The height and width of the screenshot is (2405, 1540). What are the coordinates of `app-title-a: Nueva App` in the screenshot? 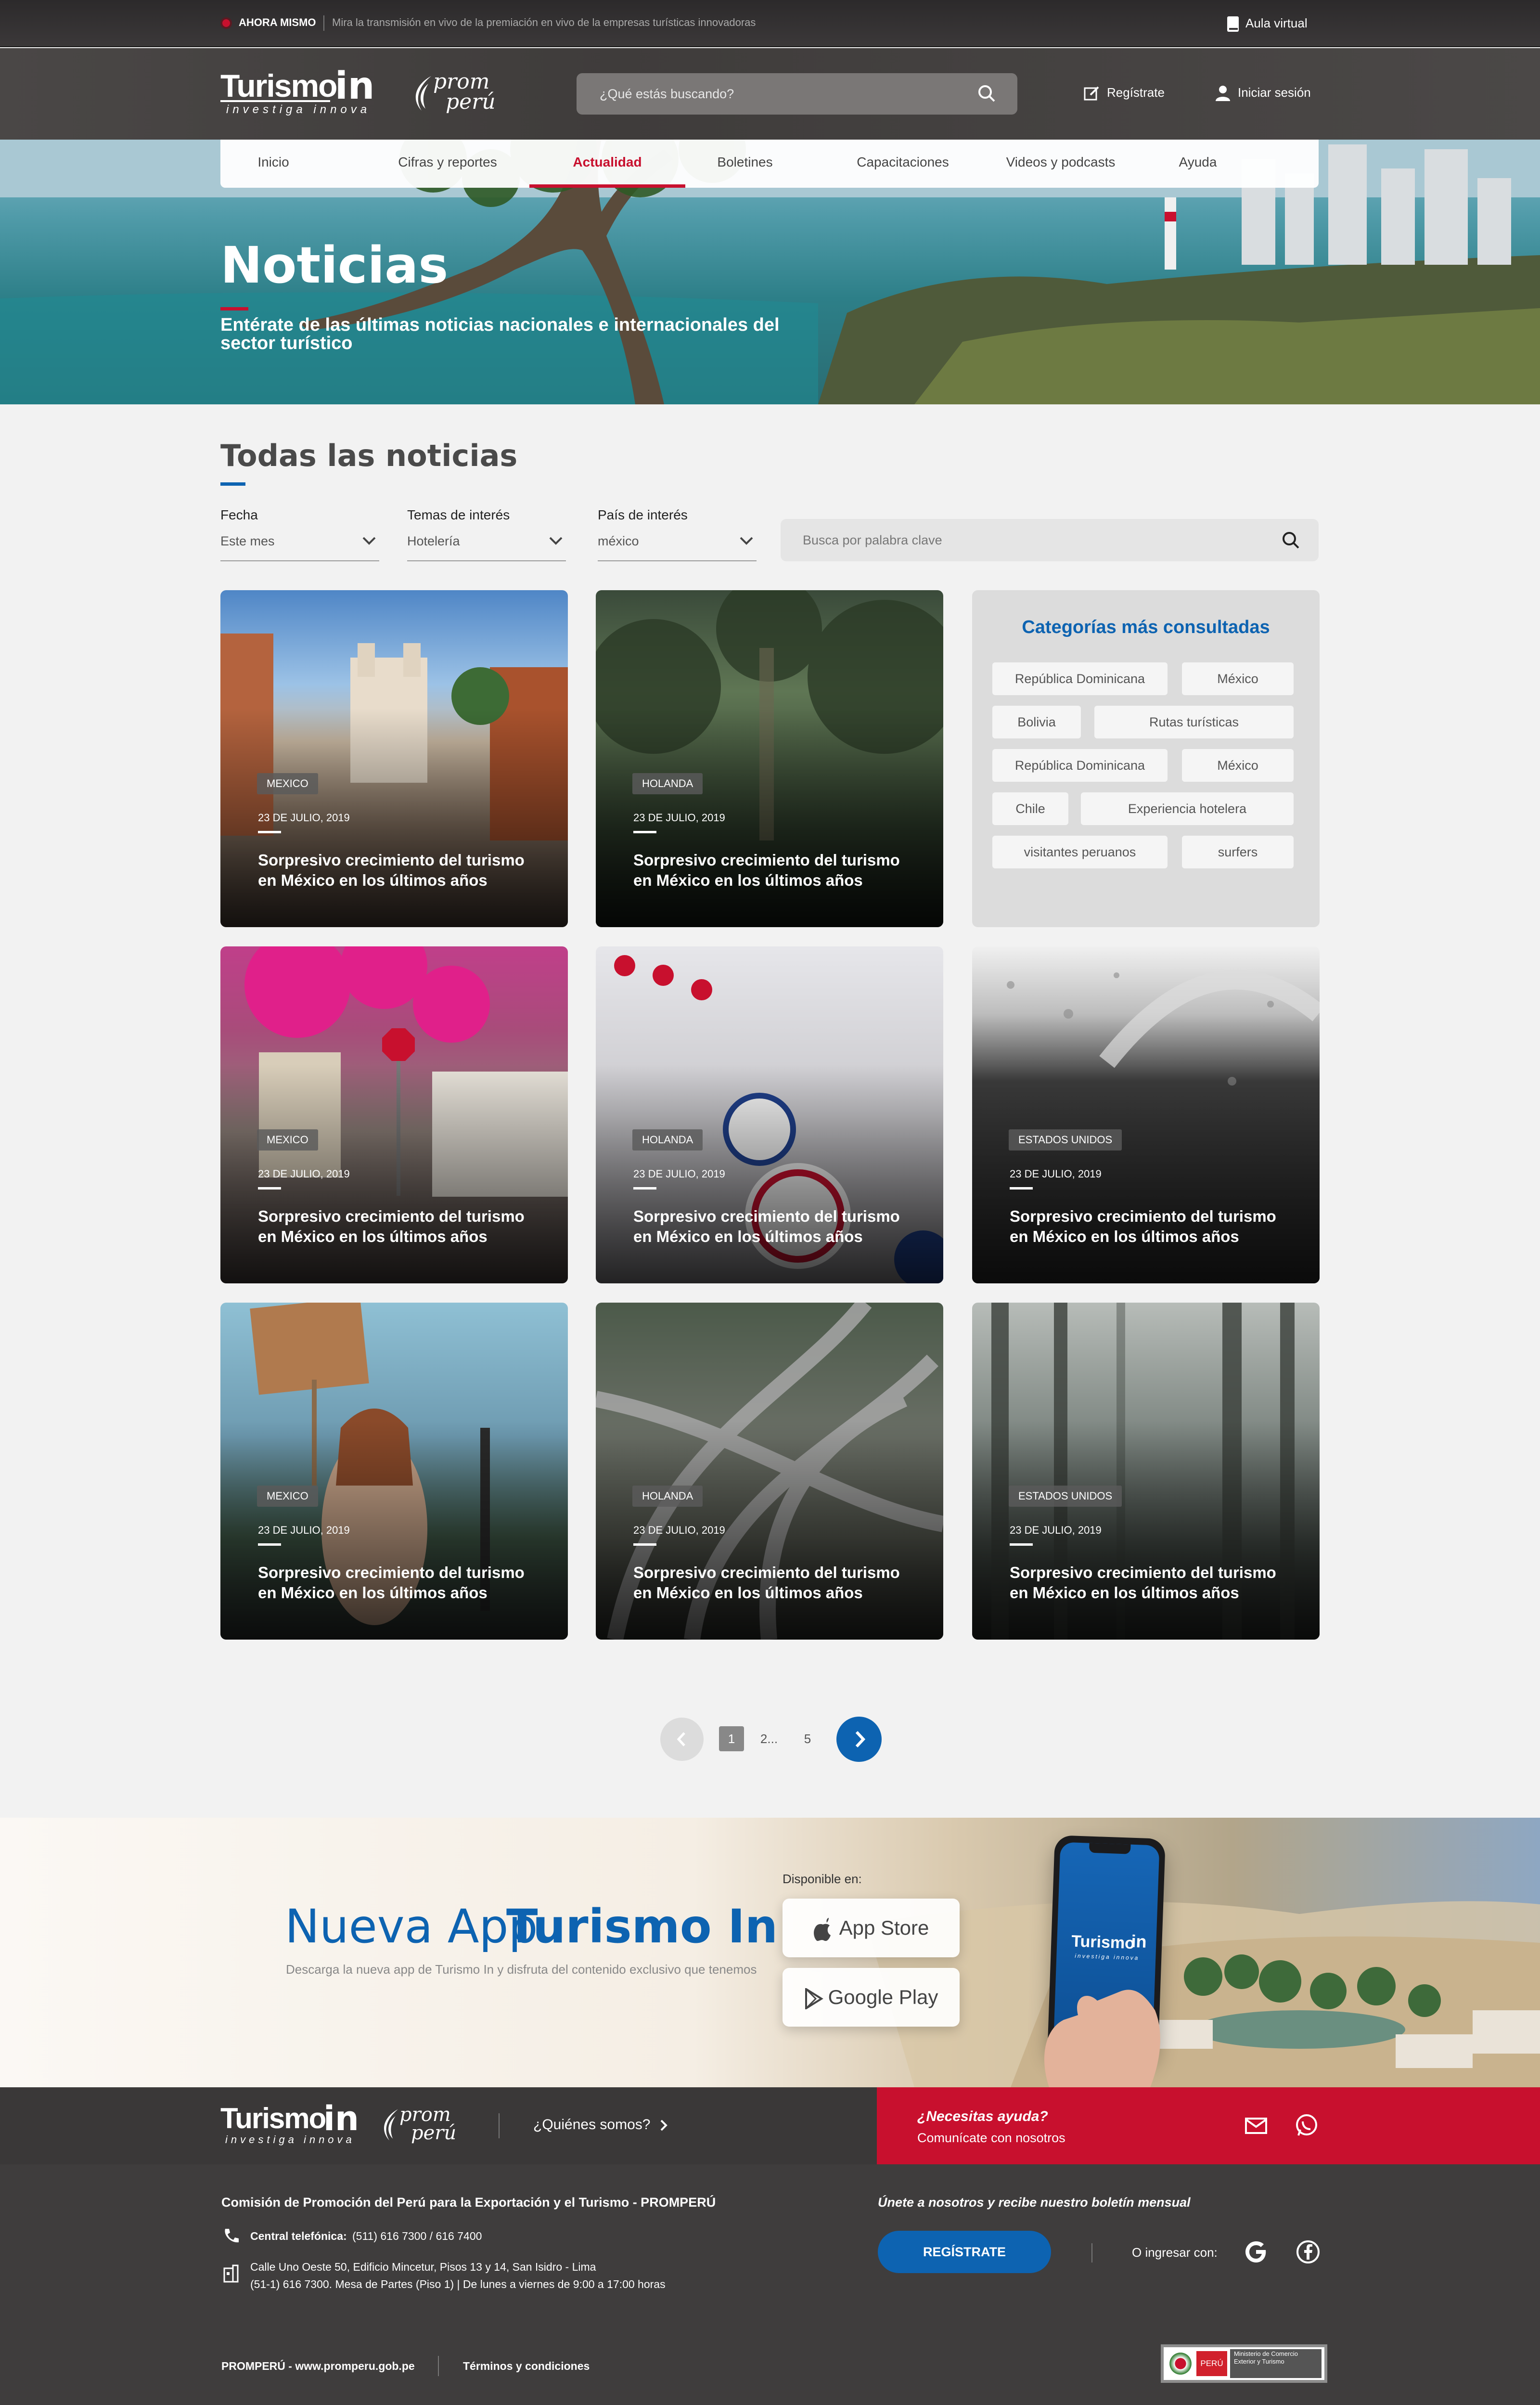 It's located at (411, 1926).